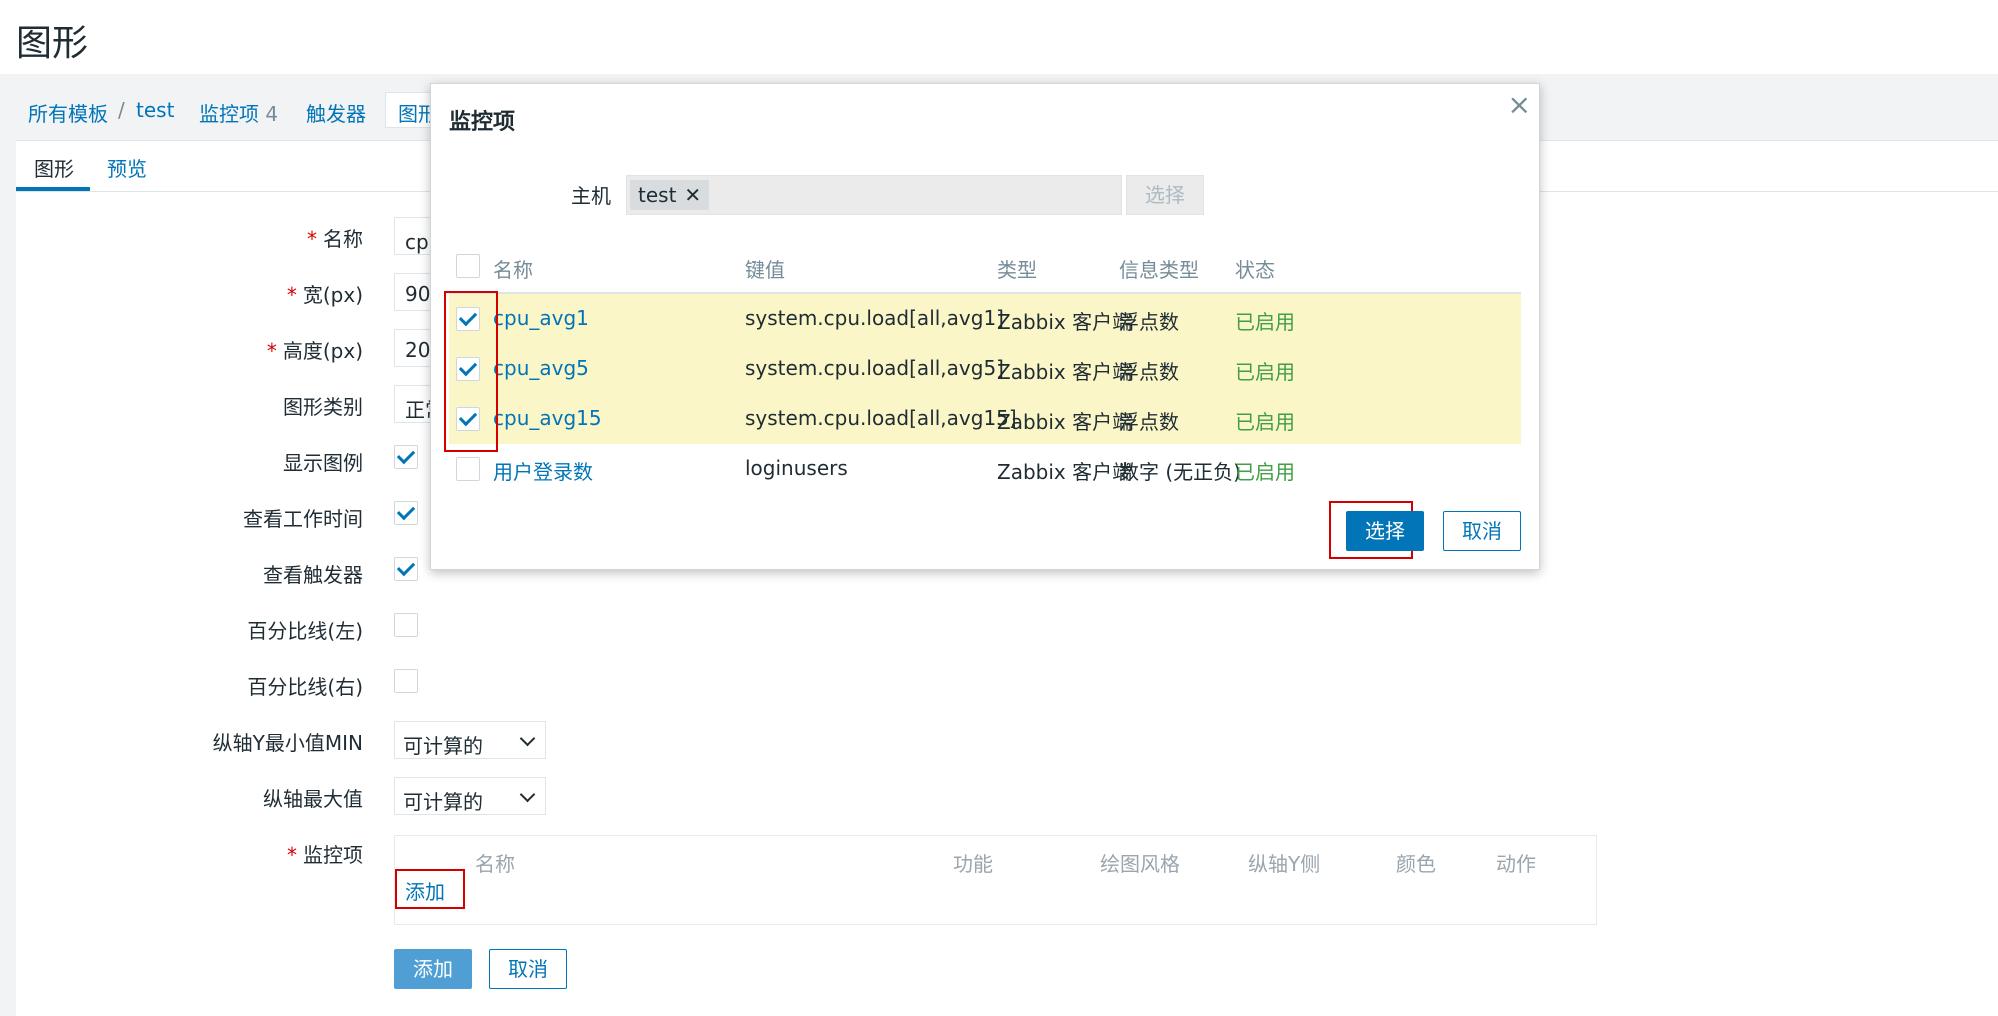 This screenshot has height=1016, width=1998. Describe the element at coordinates (1159, 270) in the screenshot. I see `col-info-type: 信息类型` at that location.